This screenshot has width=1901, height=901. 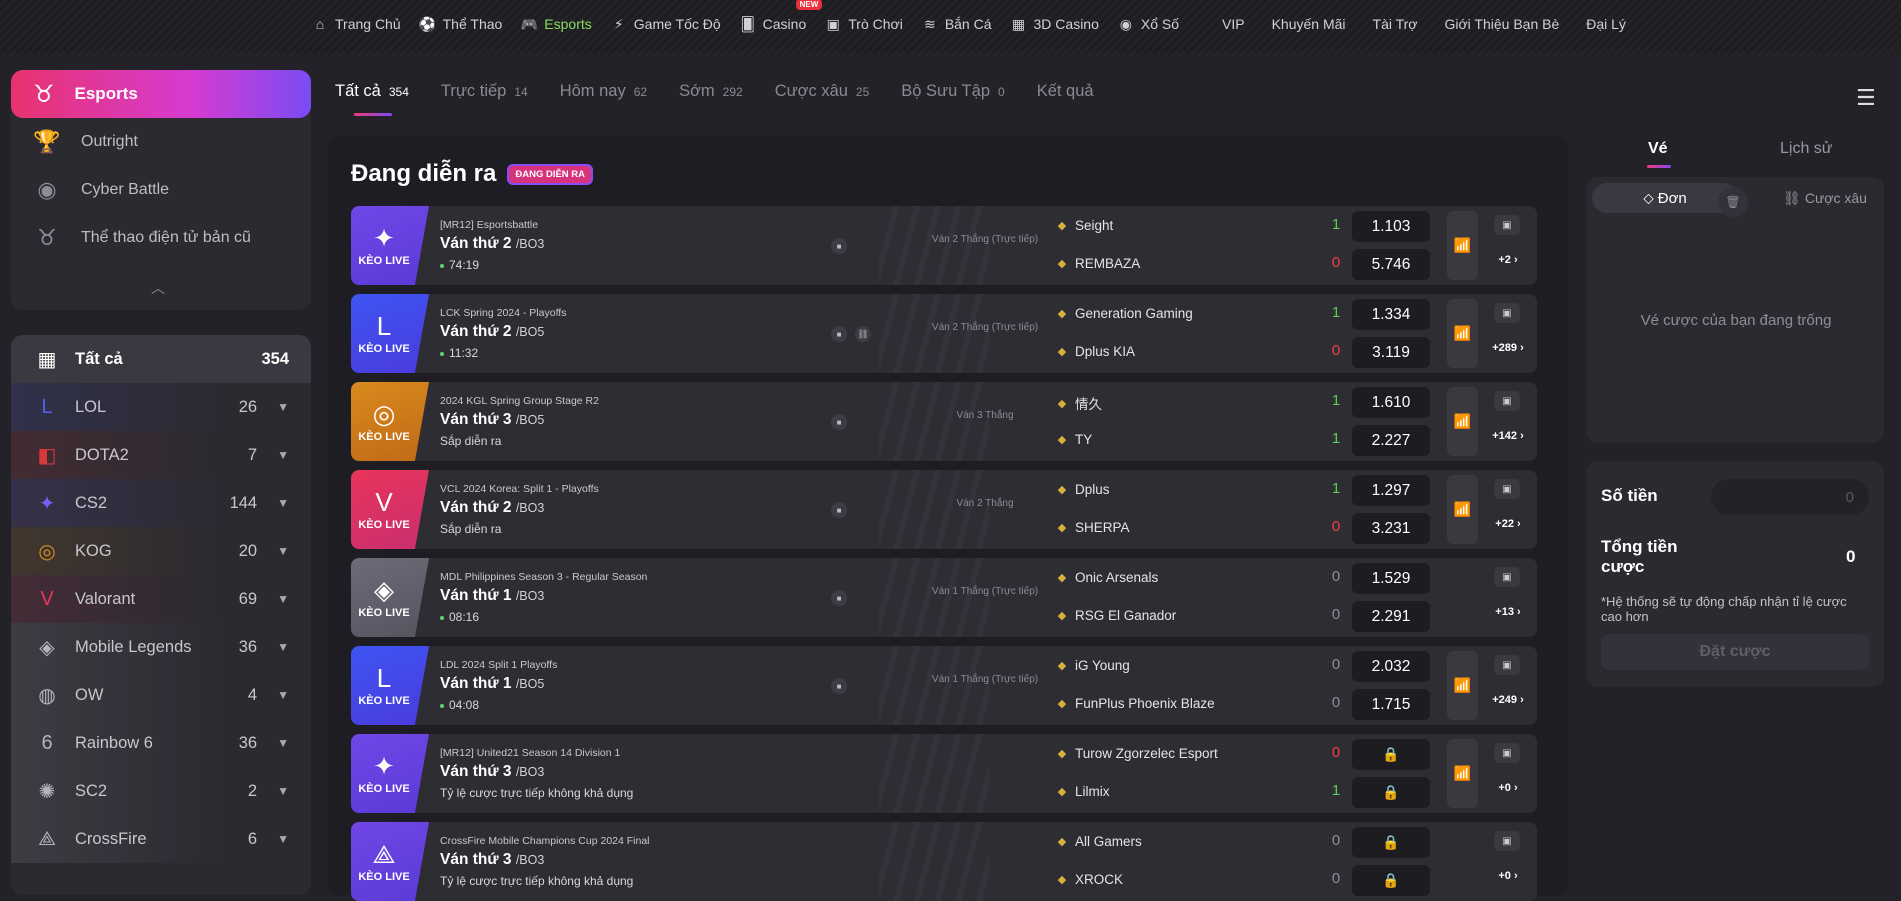 I want to click on category-lol: L LOL 26 ▼, so click(x=161, y=407).